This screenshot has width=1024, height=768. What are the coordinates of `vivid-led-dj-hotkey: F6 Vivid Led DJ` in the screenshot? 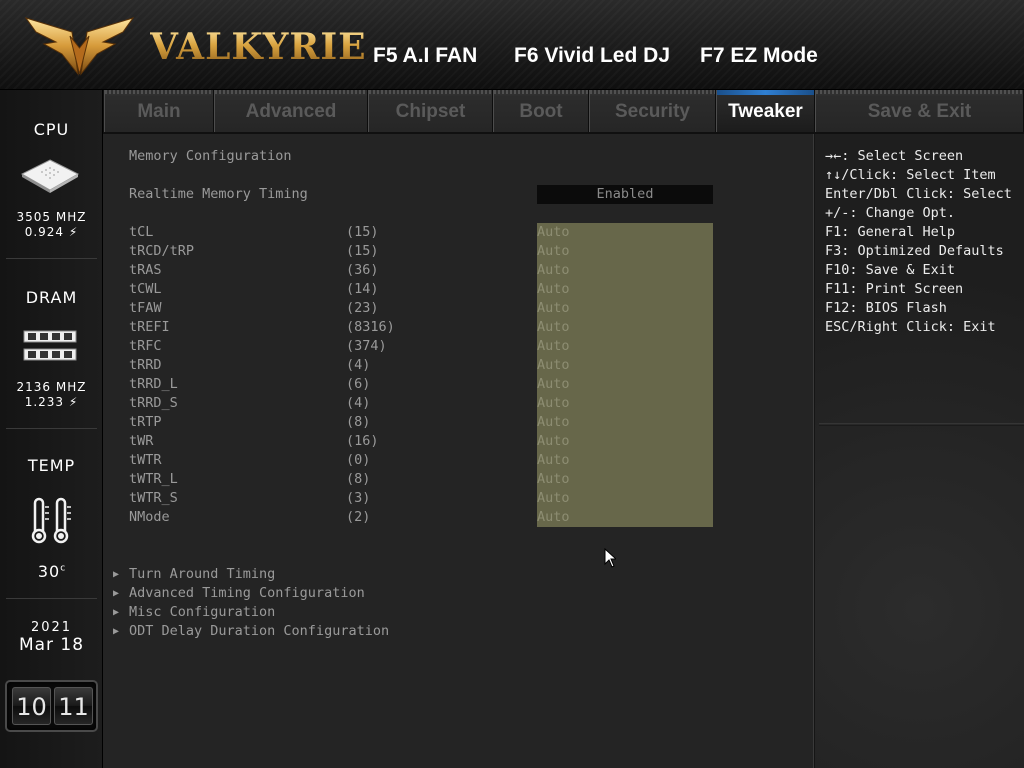 It's located at (592, 56).